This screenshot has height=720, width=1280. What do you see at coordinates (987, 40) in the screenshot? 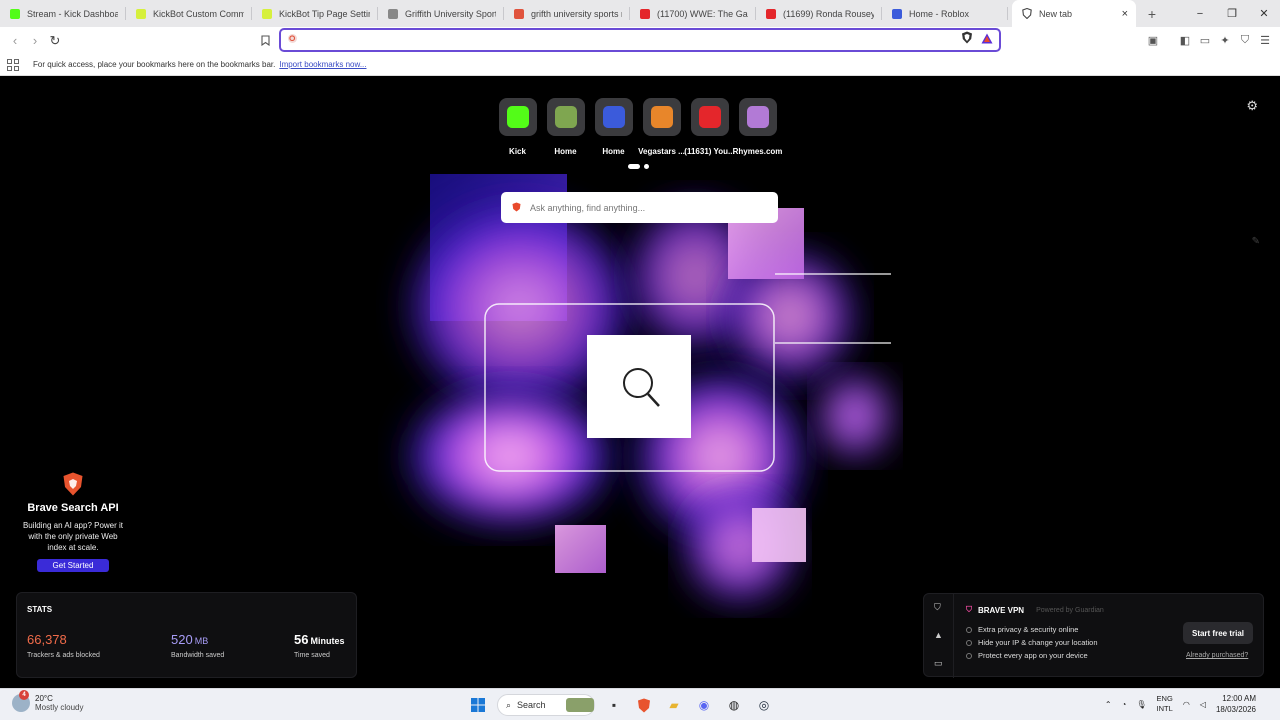
I see `brave-rewards-icon` at bounding box center [987, 40].